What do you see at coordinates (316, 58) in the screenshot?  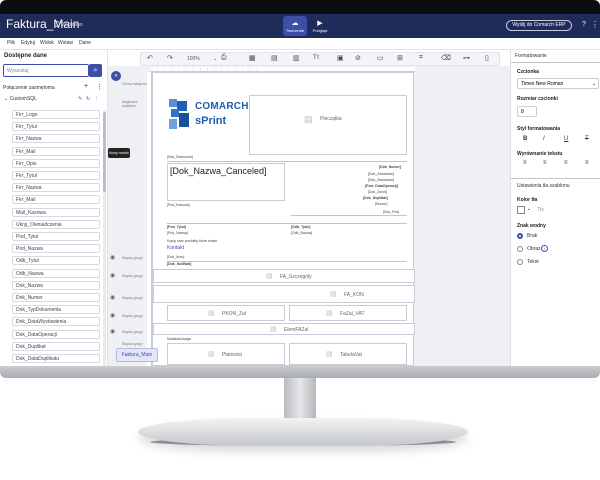 I see `text-icon: Tт` at bounding box center [316, 58].